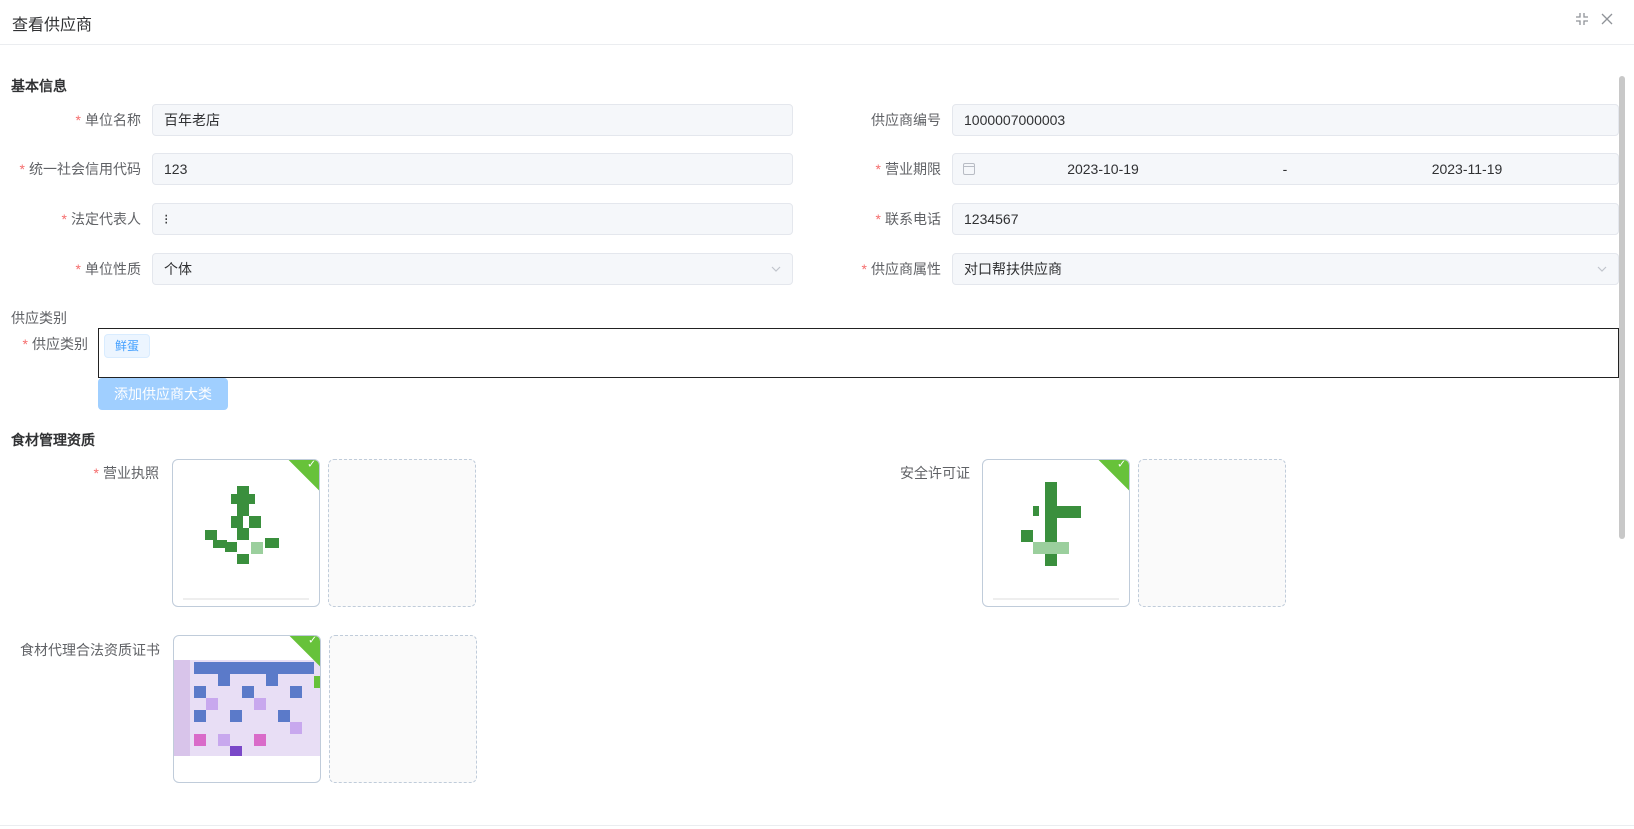  Describe the element at coordinates (472, 219) in the screenshot. I see `legal-rep-field: ⁝` at that location.